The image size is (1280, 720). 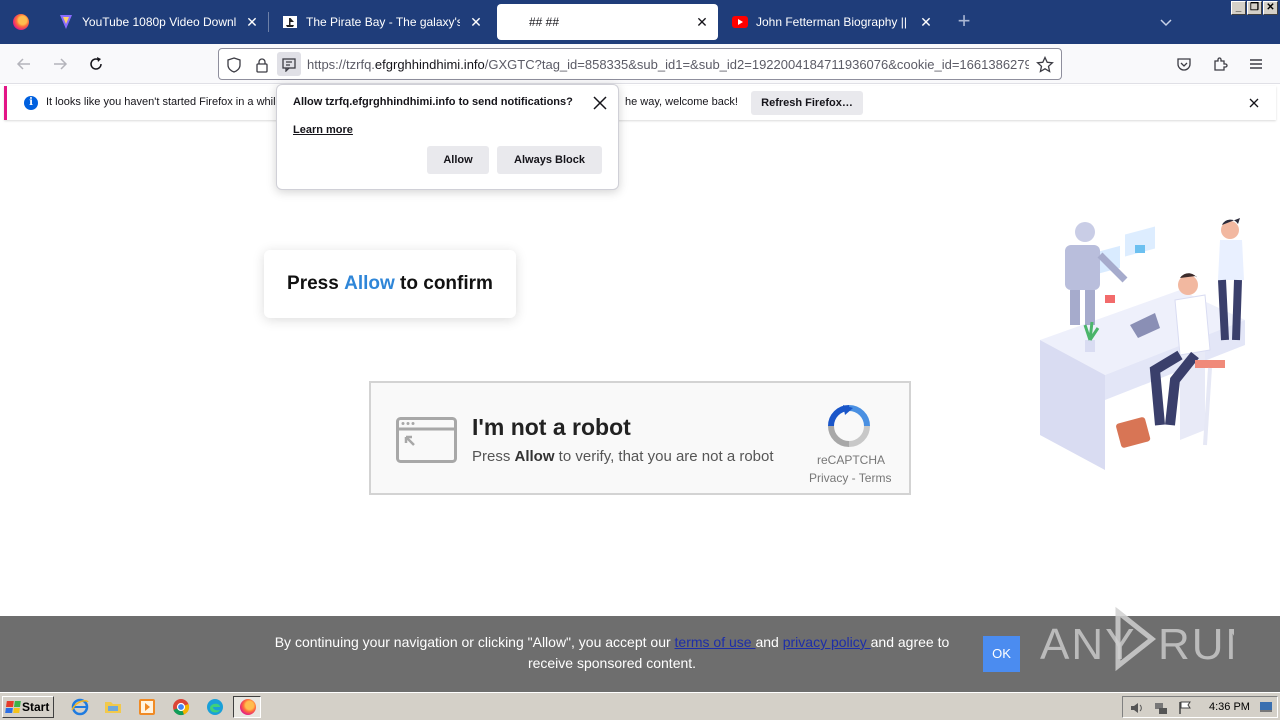 What do you see at coordinates (66, 22) in the screenshot?
I see `downloader-favicon-icon` at bounding box center [66, 22].